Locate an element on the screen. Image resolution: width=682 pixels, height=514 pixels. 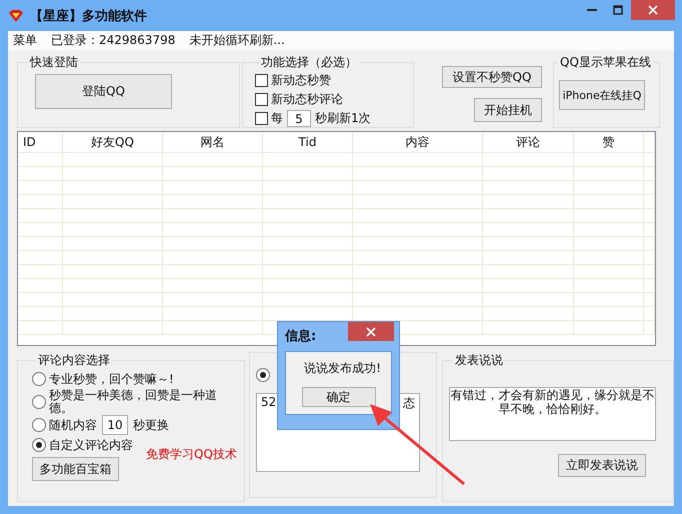
ok-button: 确定 is located at coordinates (339, 397).